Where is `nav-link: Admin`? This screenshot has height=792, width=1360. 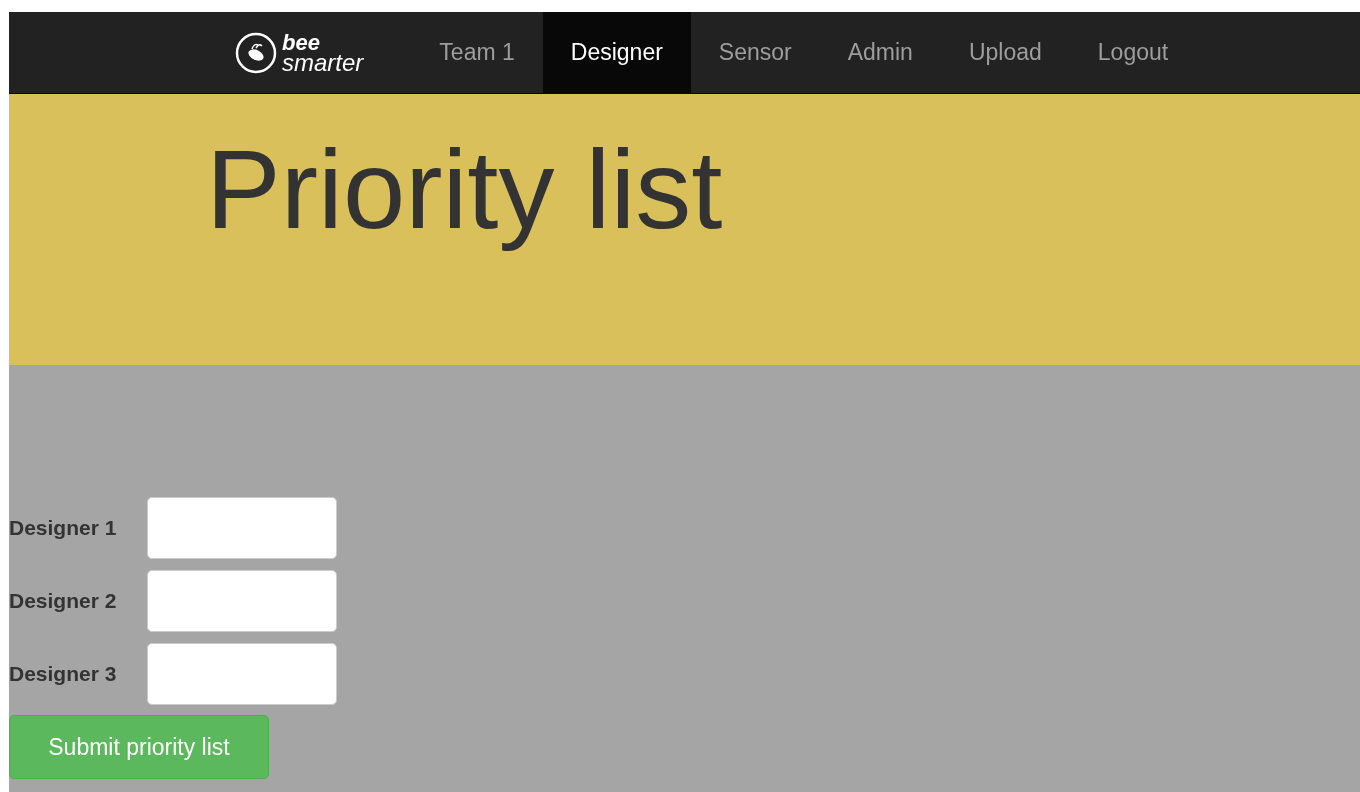 nav-link: Admin is located at coordinates (880, 52).